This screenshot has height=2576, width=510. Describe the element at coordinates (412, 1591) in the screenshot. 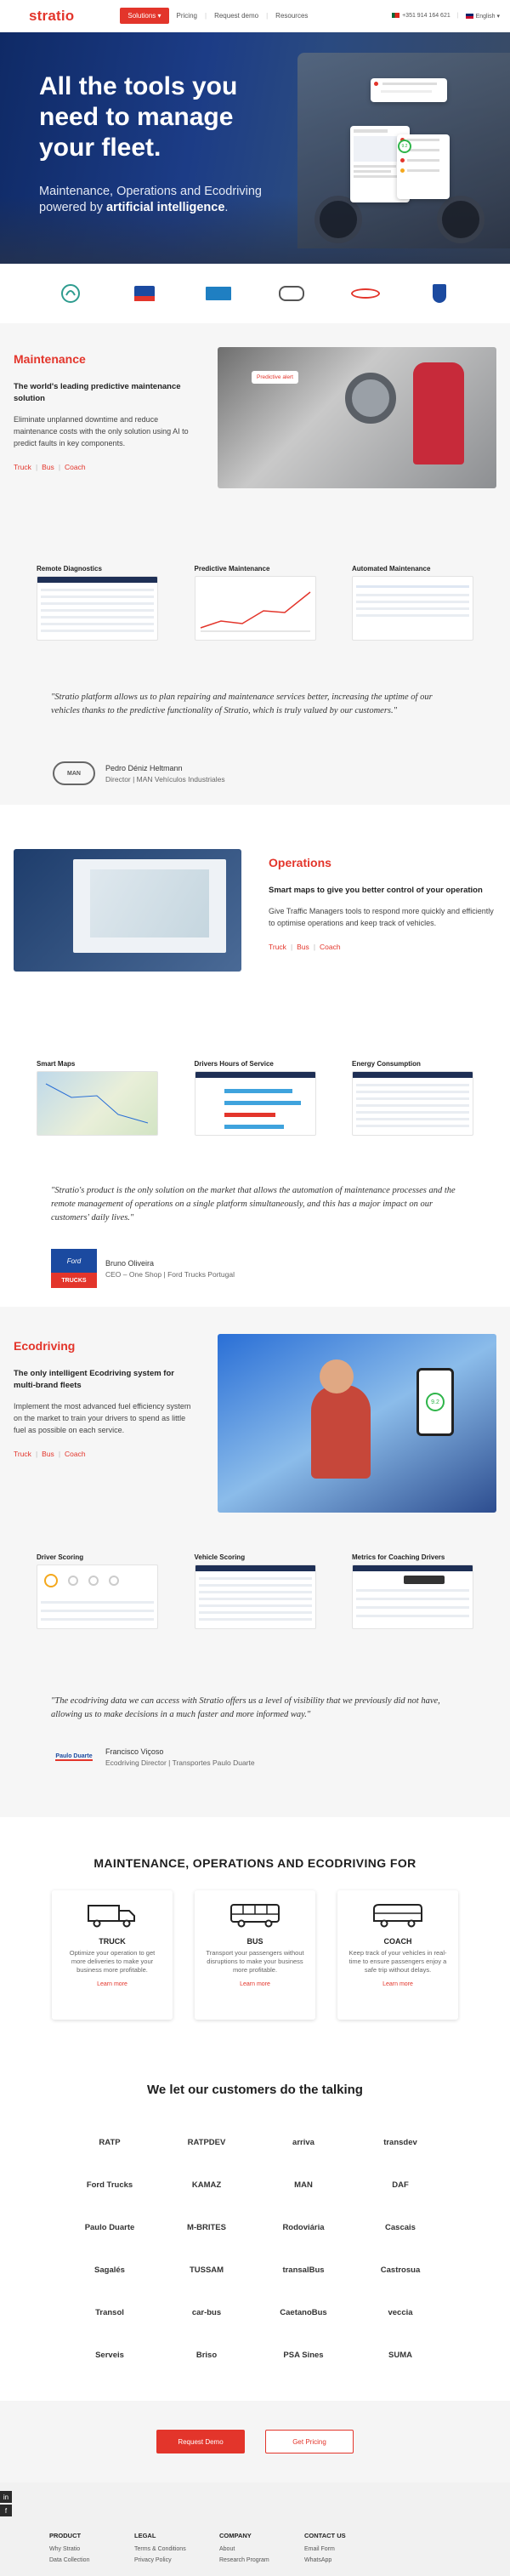

I see `feature-coaching-metrics: Metrics for Coaching Drivers` at that location.